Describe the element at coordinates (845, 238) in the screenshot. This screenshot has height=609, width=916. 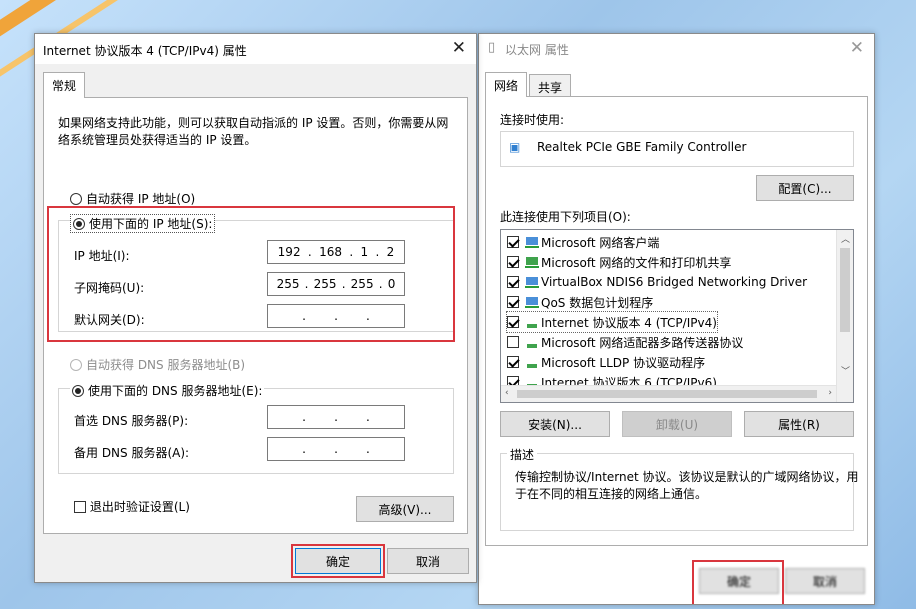
I see `scroll-up-icon: ︿` at that location.